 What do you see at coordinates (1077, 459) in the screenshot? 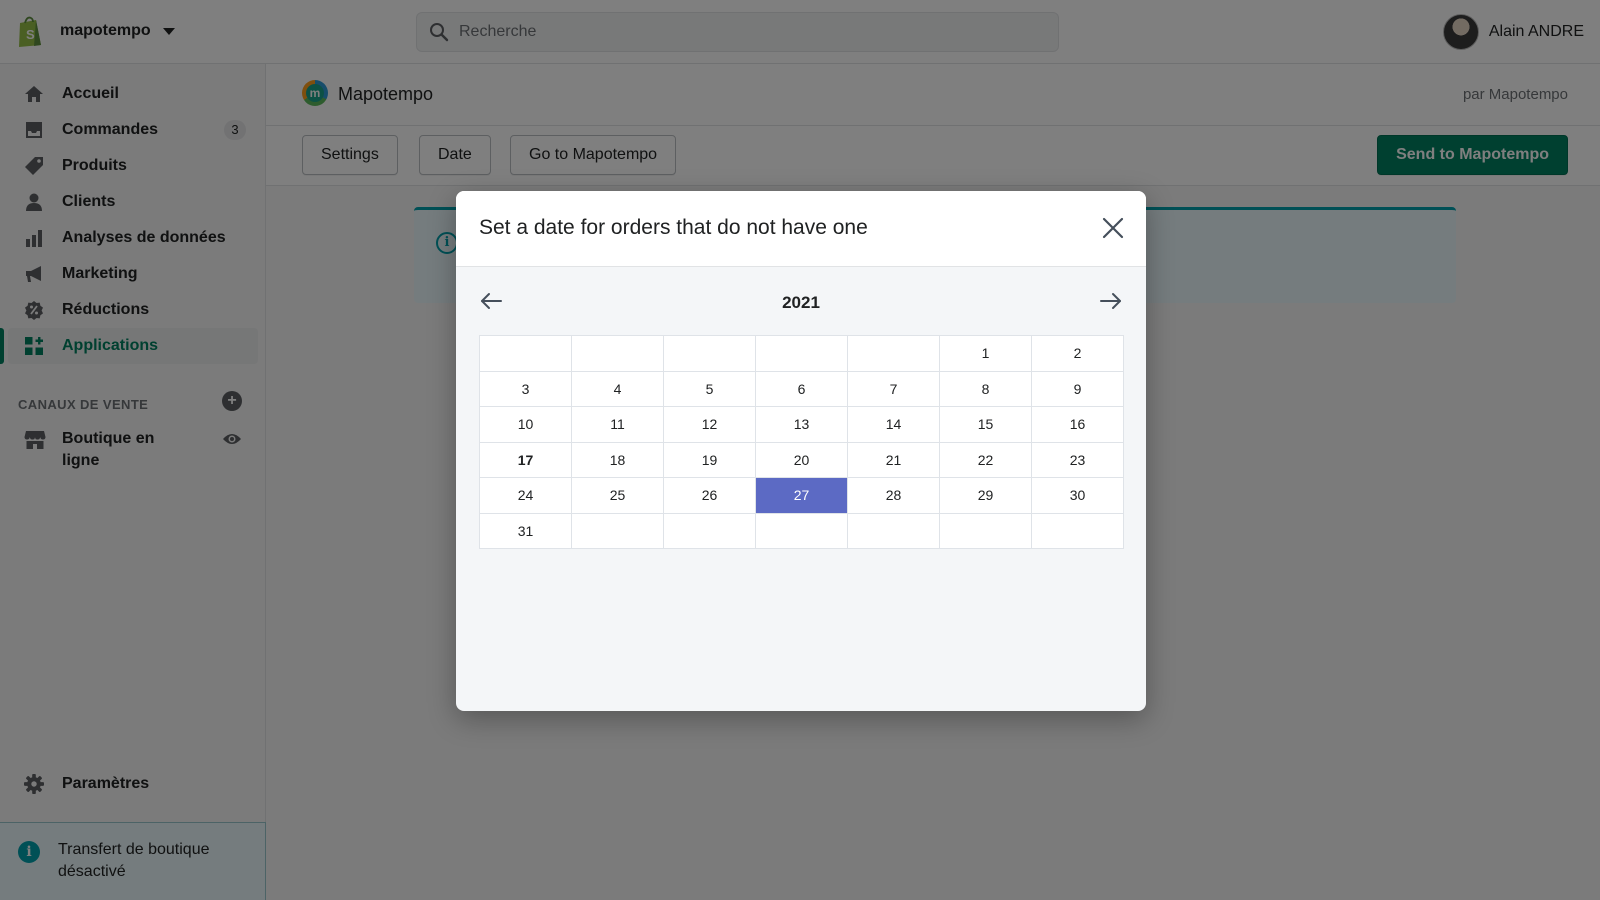
I see `calendar-day: 23` at bounding box center [1077, 459].